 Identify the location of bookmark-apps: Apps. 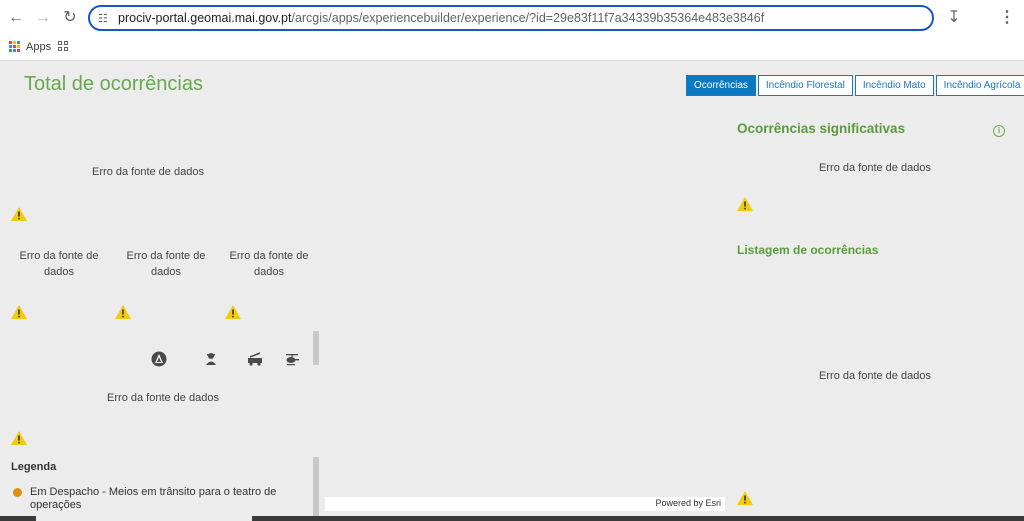
(38, 47).